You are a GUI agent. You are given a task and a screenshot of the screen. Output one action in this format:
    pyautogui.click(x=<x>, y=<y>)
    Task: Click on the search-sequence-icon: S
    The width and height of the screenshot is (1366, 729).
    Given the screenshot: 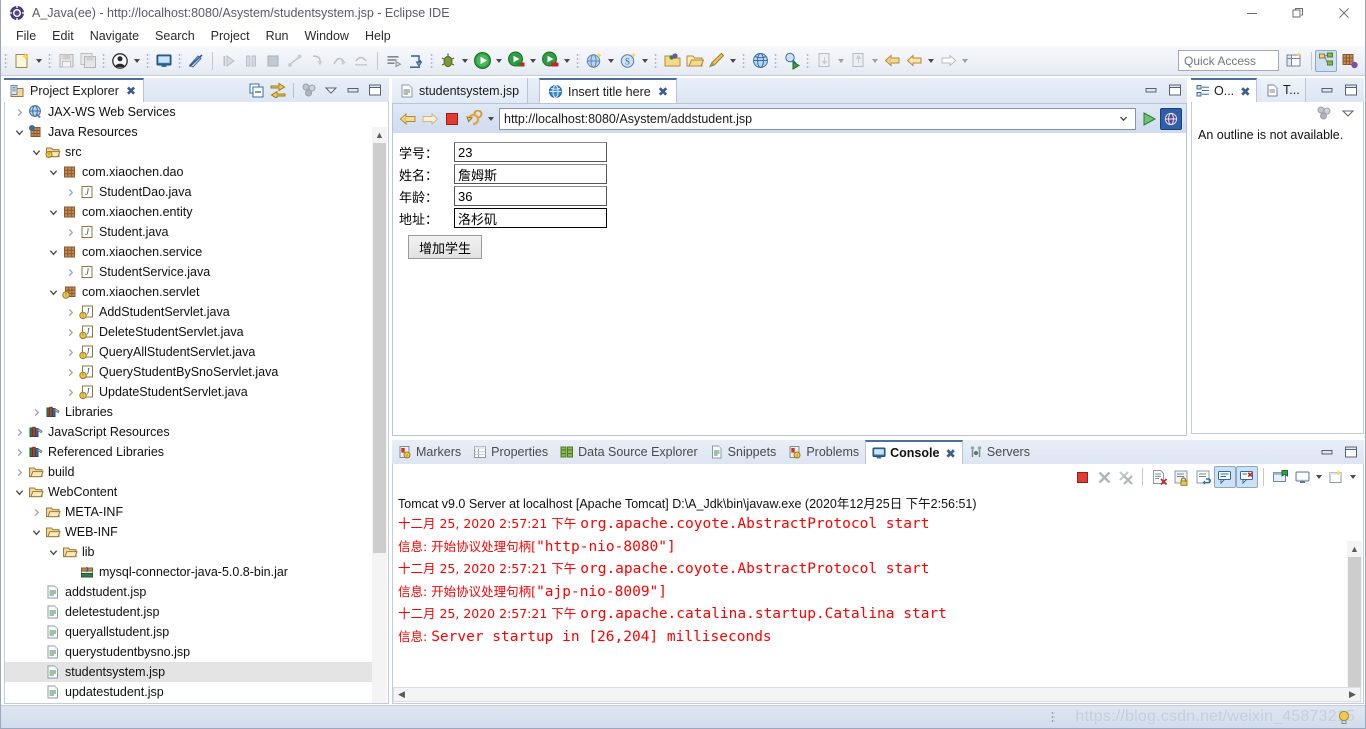 What is the action you would take?
    pyautogui.click(x=628, y=61)
    